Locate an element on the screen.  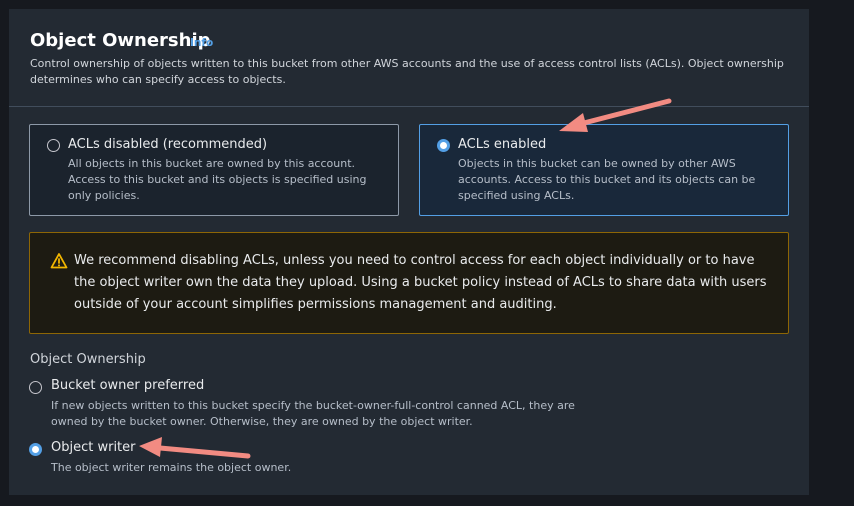
object-ownership-label: Object Ownership is located at coordinates (88, 359).